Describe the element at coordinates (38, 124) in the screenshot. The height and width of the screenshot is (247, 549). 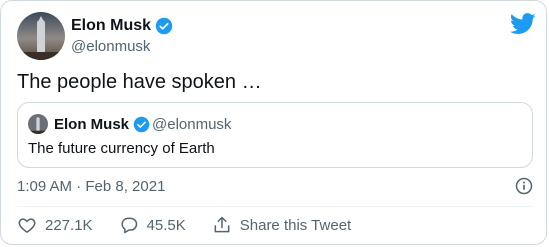
I see `quoted-avatar` at that location.